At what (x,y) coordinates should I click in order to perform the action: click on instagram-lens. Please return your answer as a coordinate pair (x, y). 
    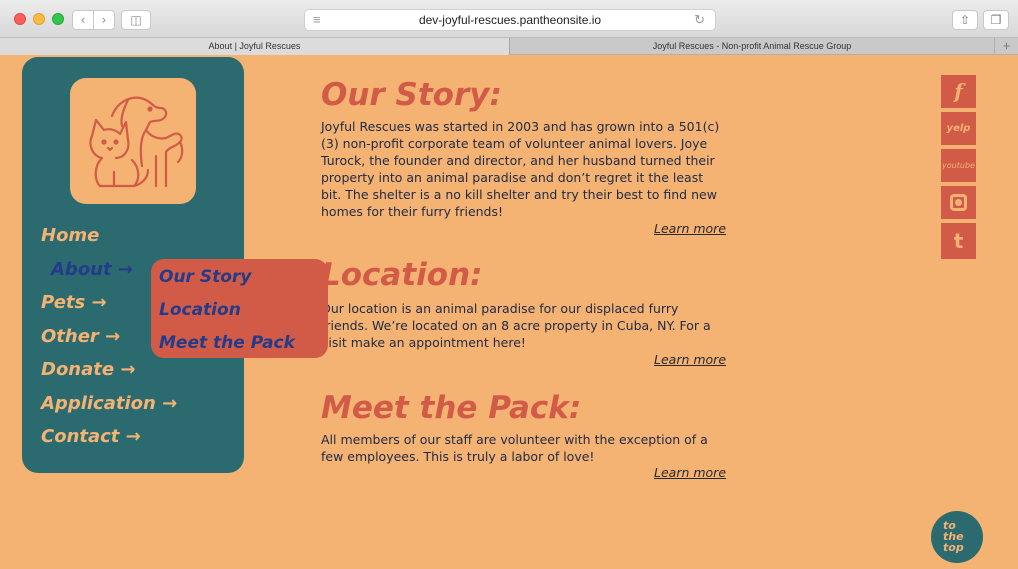
    Looking at the image, I should click on (958, 202).